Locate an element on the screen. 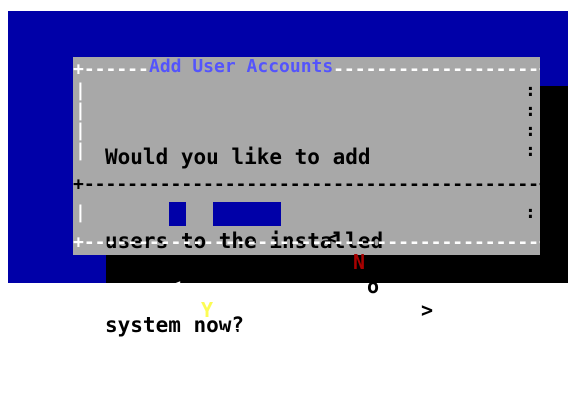 Image resolution: width=575 pixels, height=395 pixels. yes-button-left-highlight is located at coordinates (177, 214).